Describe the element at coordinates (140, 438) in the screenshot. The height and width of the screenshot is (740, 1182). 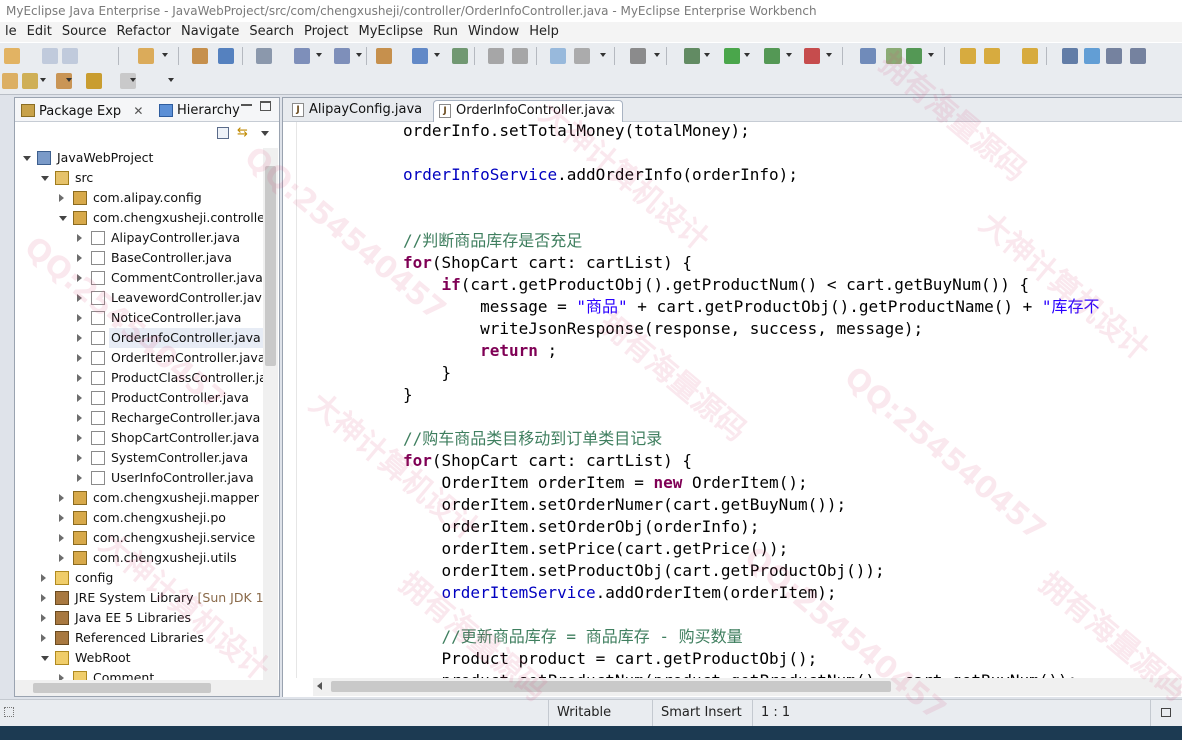
I see `tree-item: ShopCartController.java` at that location.